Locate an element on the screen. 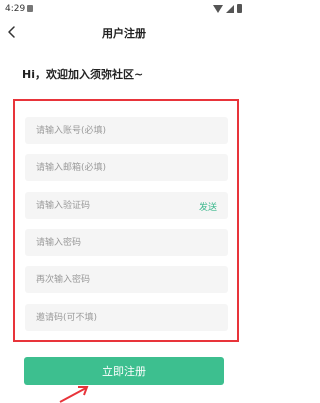 This screenshot has width=320, height=403. password-input is located at coordinates (105, 242).